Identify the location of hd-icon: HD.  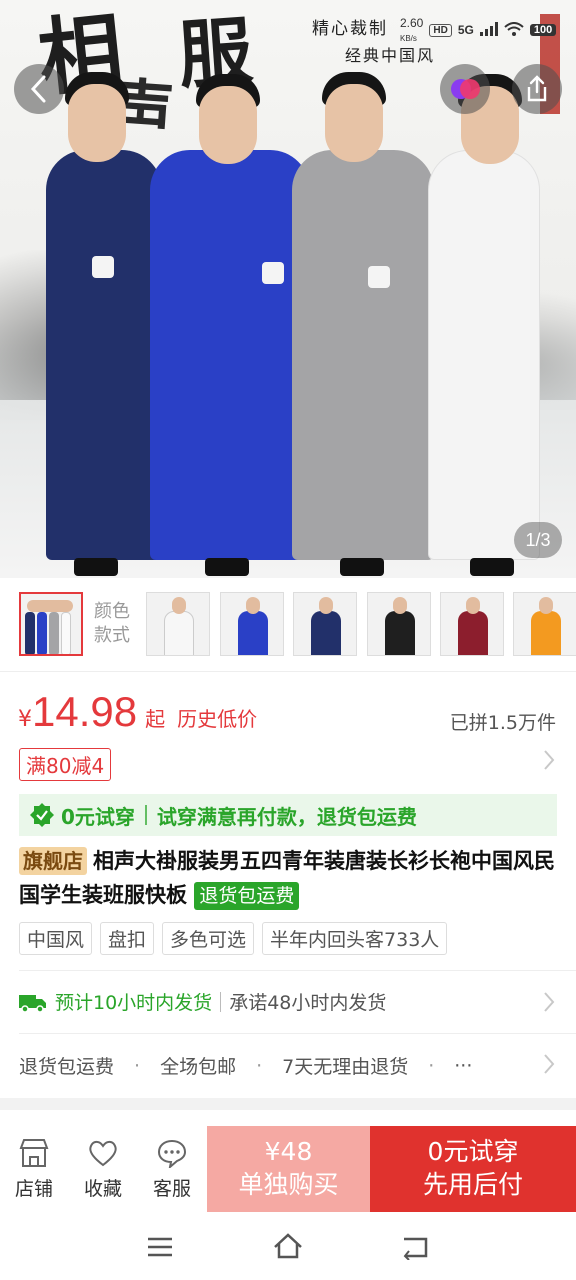
(440, 30).